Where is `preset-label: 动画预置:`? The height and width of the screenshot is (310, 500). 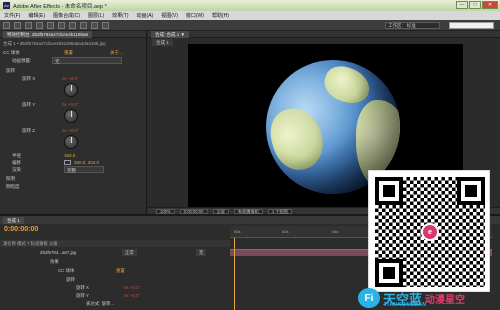
preset-label: 动画预置: is located at coordinates (22, 60).